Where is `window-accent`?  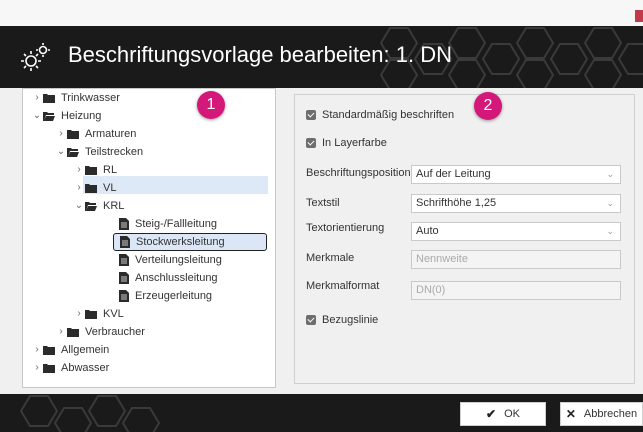 window-accent is located at coordinates (639, 16).